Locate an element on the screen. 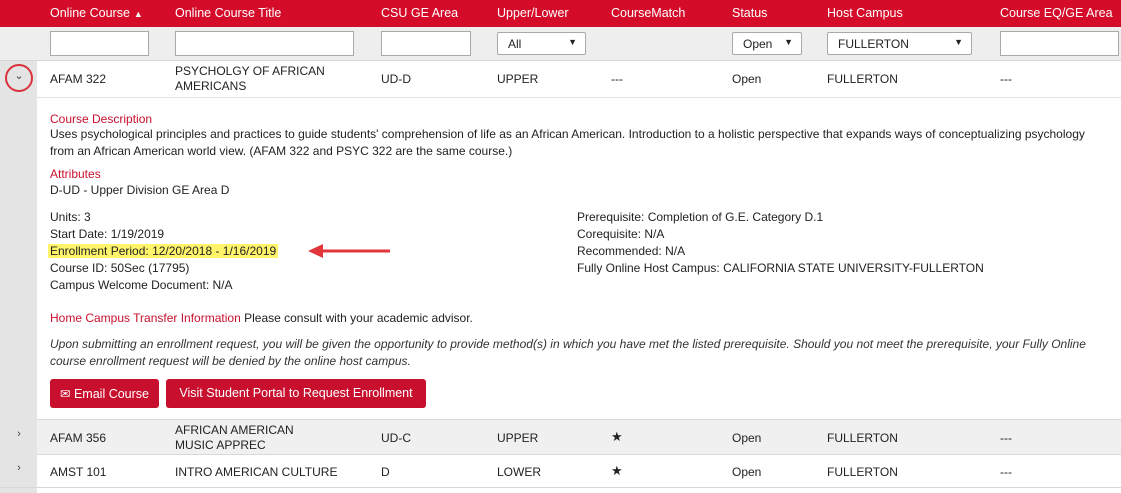 The height and width of the screenshot is (493, 1121). status-select: Open ▼ is located at coordinates (767, 43).